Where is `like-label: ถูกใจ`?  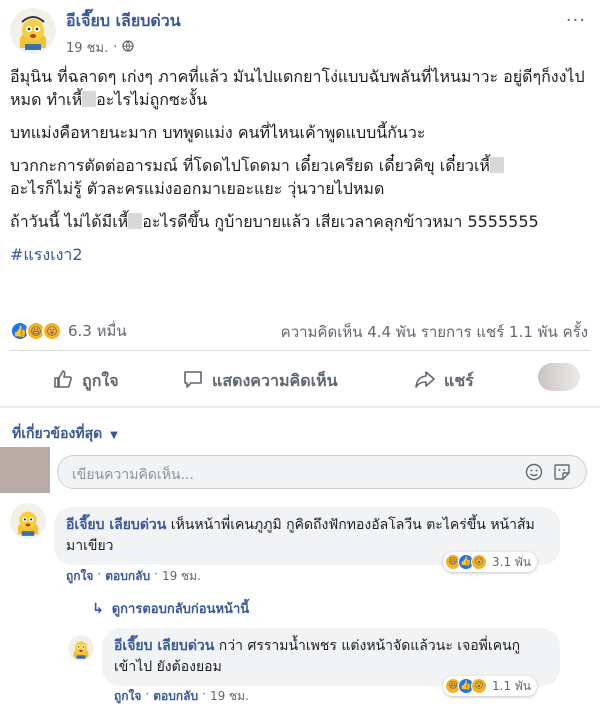 like-label: ถูกใจ is located at coordinates (100, 380).